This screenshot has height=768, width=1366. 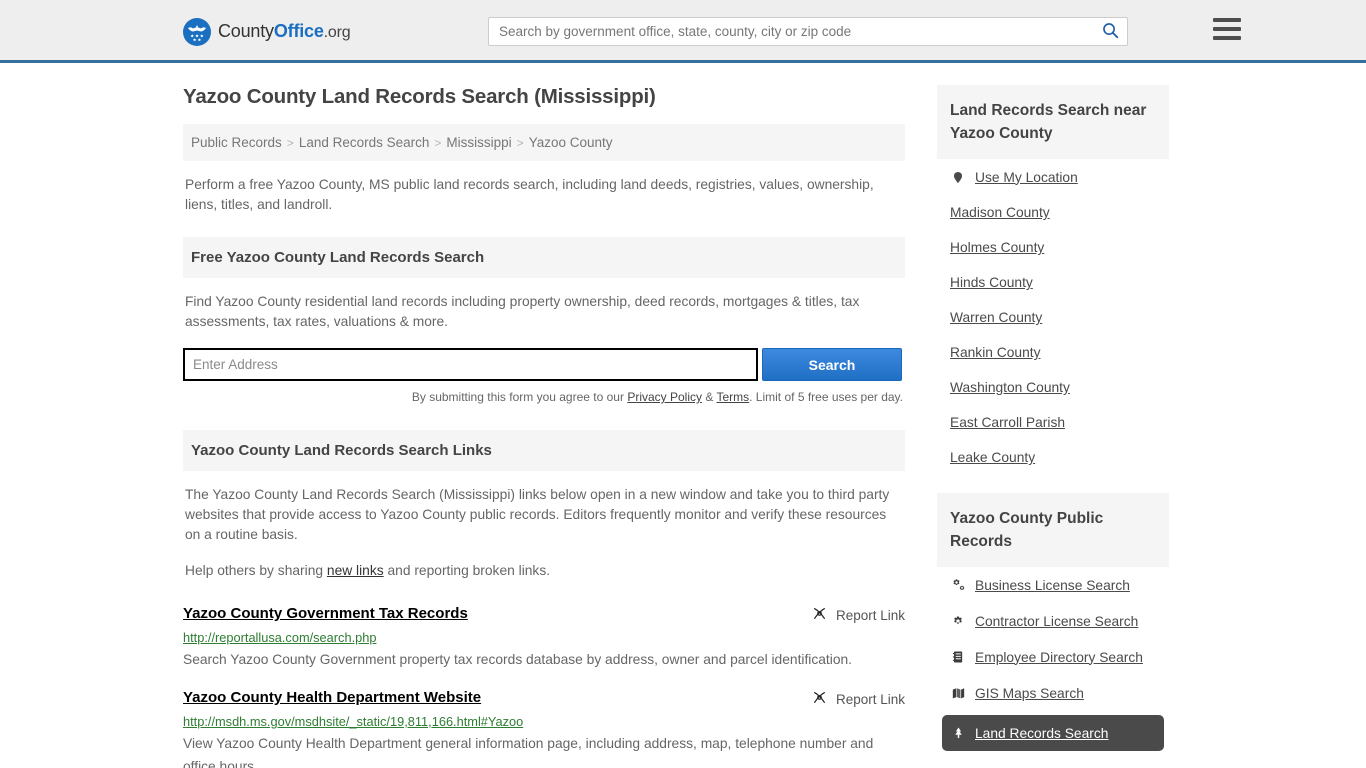 I want to click on sidebar-item-label: Contractor License Search, so click(x=1056, y=621).